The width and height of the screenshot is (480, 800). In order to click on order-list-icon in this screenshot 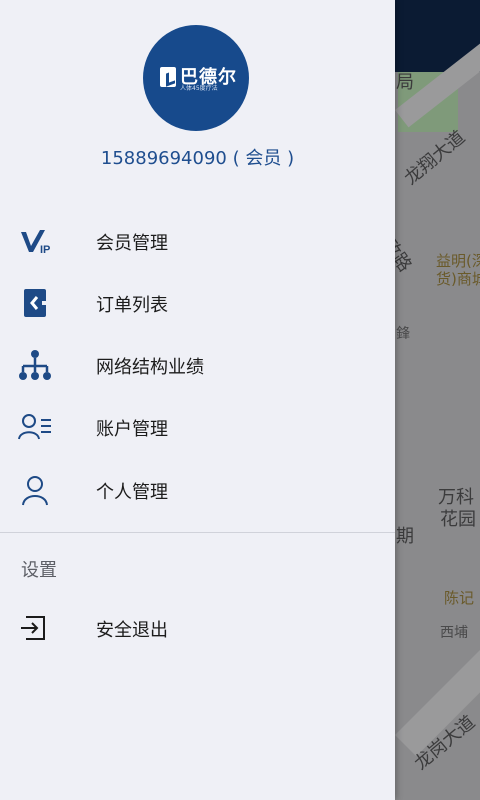, I will do `click(35, 303)`.